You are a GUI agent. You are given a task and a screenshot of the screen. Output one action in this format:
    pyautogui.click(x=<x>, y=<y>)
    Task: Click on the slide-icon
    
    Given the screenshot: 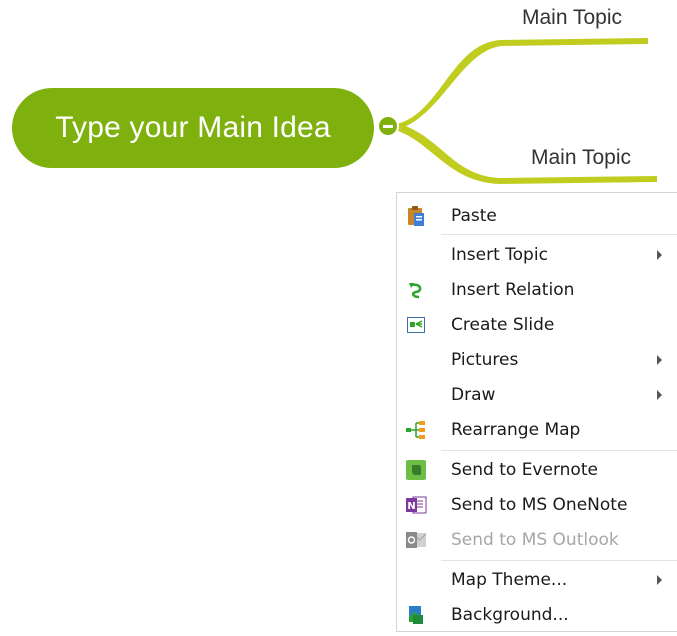 What is the action you would take?
    pyautogui.click(x=416, y=325)
    